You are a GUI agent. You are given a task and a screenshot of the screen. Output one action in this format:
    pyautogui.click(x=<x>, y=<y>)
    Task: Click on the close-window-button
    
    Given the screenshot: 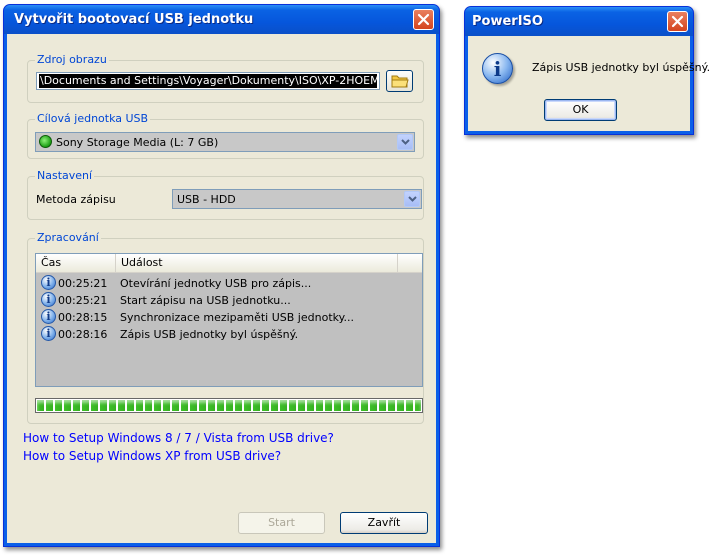 What is the action you would take?
    pyautogui.click(x=423, y=19)
    